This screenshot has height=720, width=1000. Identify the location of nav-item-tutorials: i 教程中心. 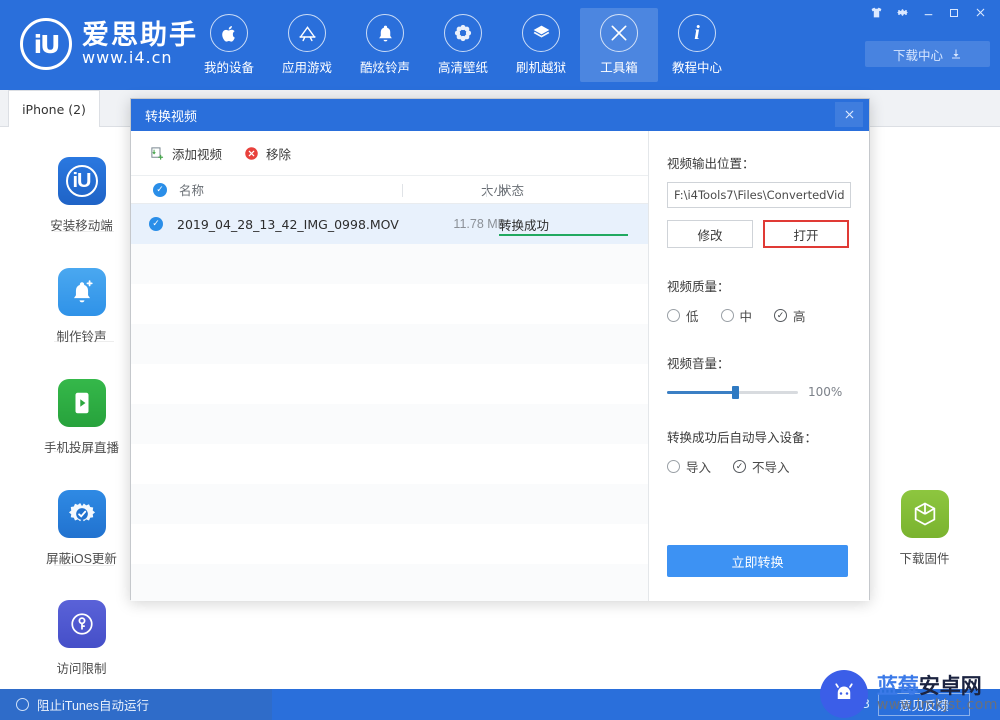
(697, 45).